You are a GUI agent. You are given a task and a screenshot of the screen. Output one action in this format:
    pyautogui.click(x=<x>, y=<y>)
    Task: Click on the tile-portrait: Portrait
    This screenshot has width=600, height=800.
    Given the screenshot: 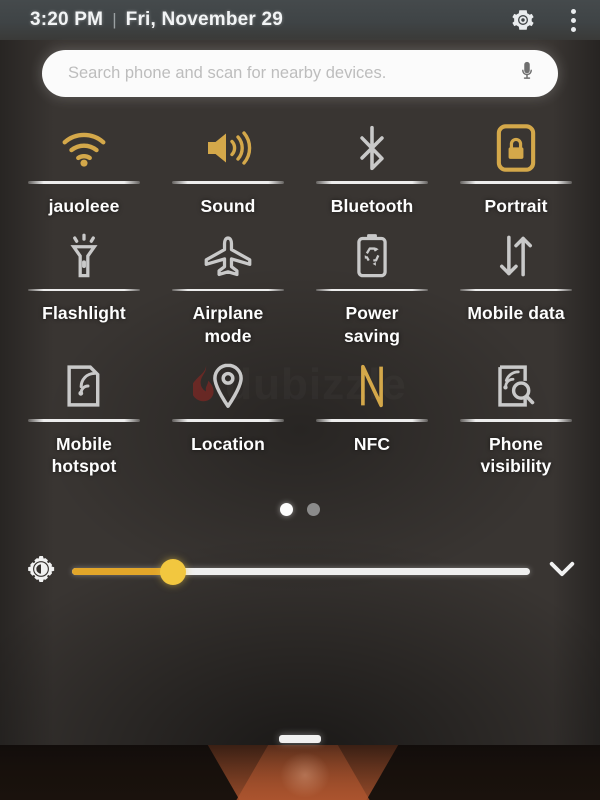 What is the action you would take?
    pyautogui.click(x=516, y=163)
    